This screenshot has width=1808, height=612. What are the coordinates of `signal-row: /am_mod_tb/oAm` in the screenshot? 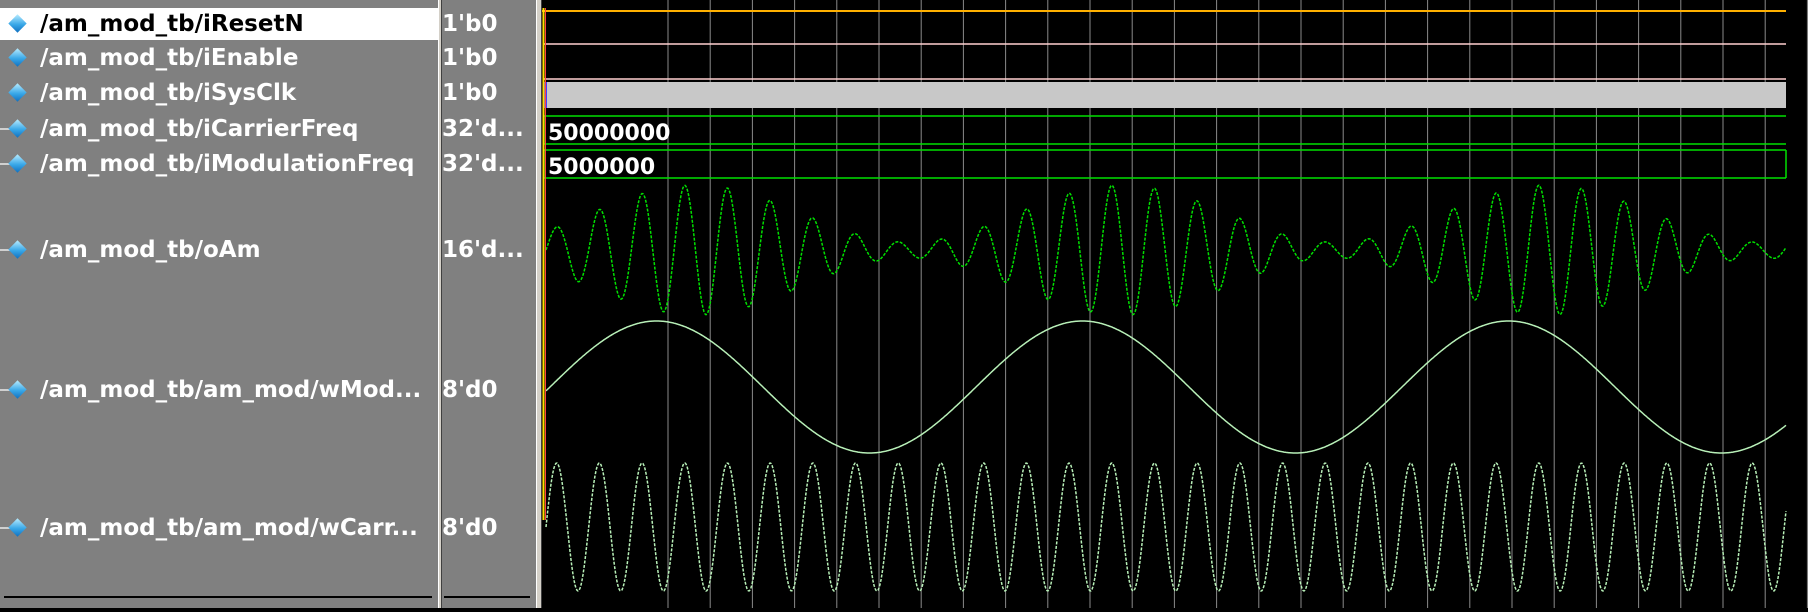 It's located at (219, 250).